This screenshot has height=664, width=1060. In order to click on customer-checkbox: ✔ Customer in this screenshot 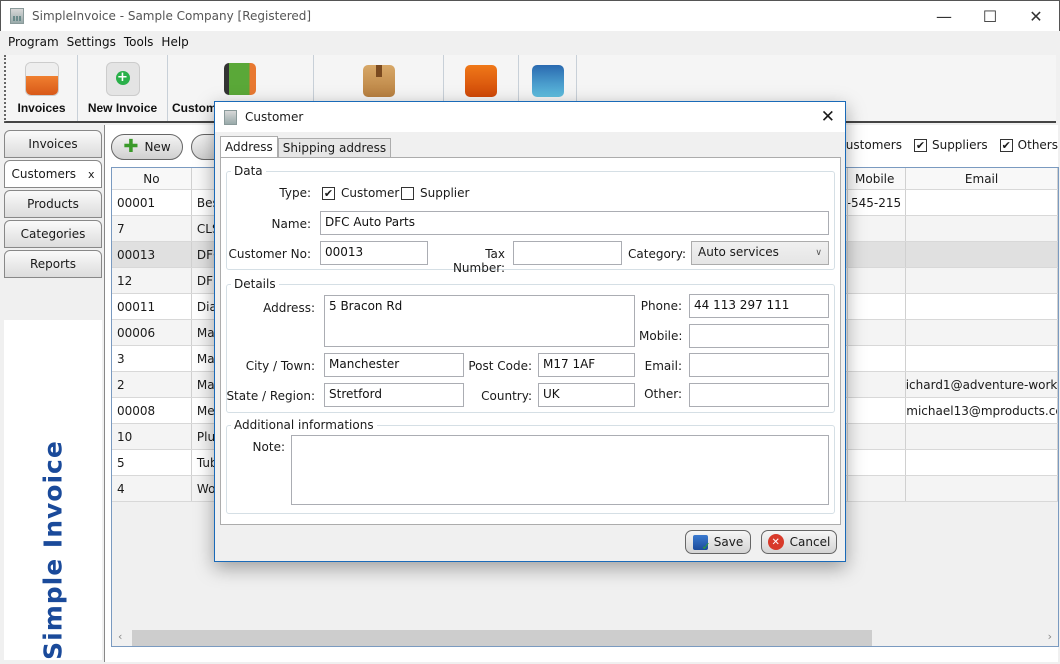, I will do `click(360, 193)`.